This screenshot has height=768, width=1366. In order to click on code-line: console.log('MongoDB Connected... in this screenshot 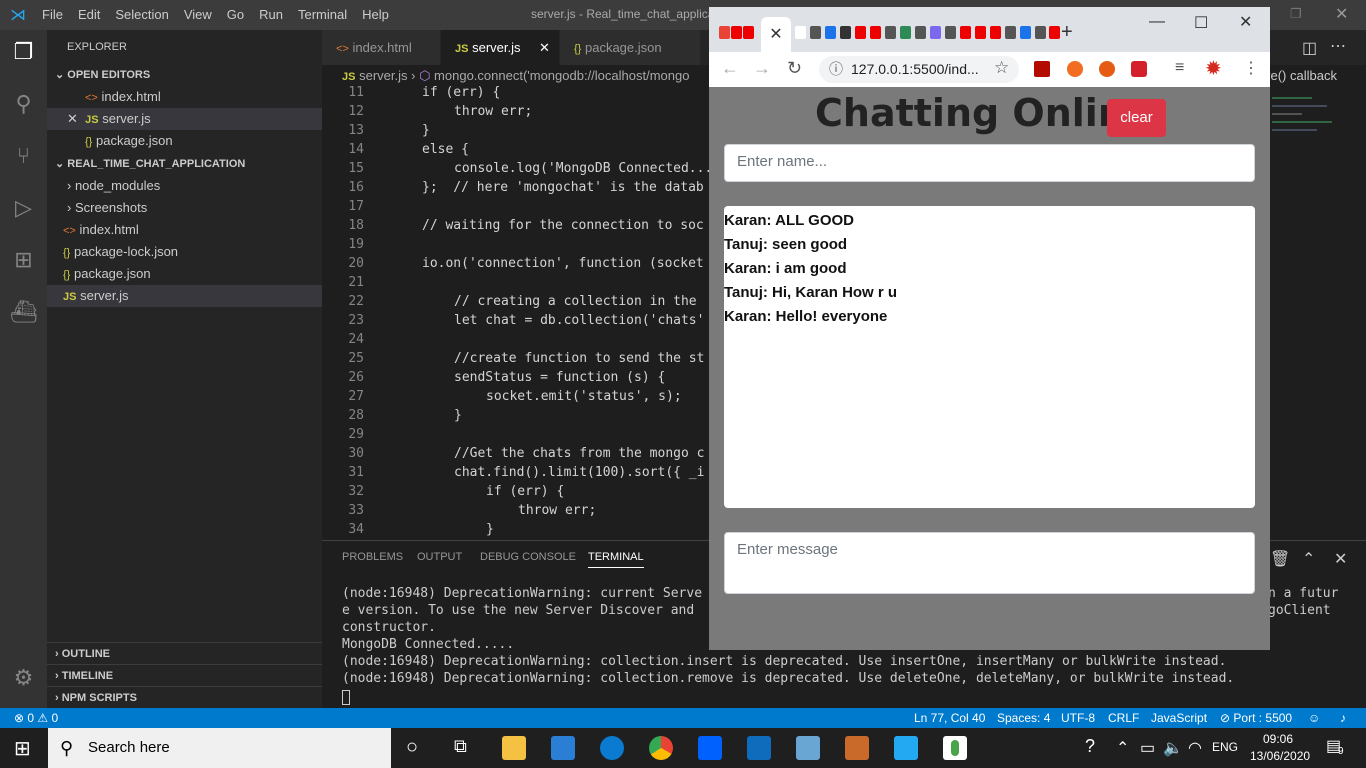, I will do `click(583, 168)`.